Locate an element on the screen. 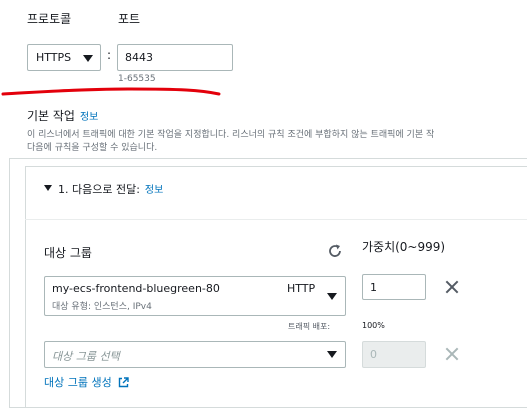  weight-header: 가중치(0~999) is located at coordinates (404, 247).